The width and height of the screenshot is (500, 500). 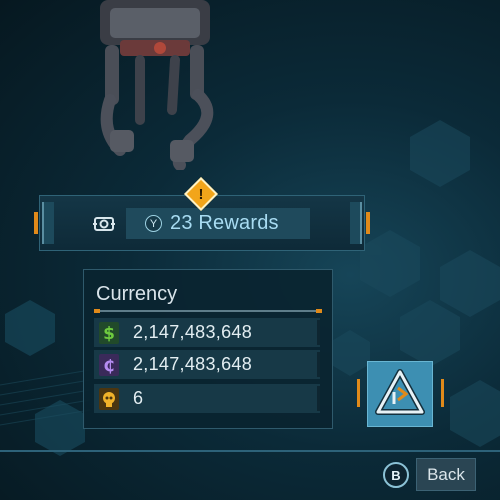 I want to click on y-button-icon: Y, so click(x=153, y=223).